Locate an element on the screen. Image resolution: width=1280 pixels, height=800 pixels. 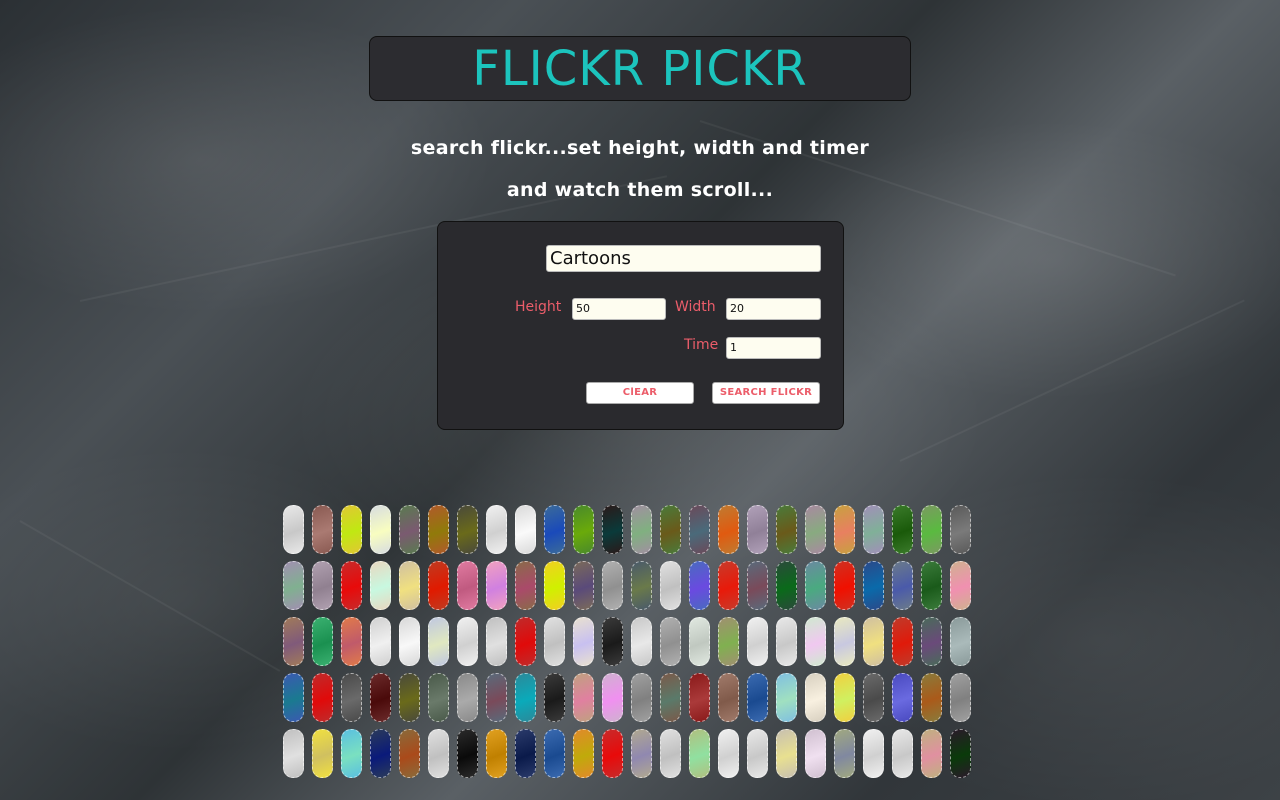
search-input: Cartoons is located at coordinates (683, 258).